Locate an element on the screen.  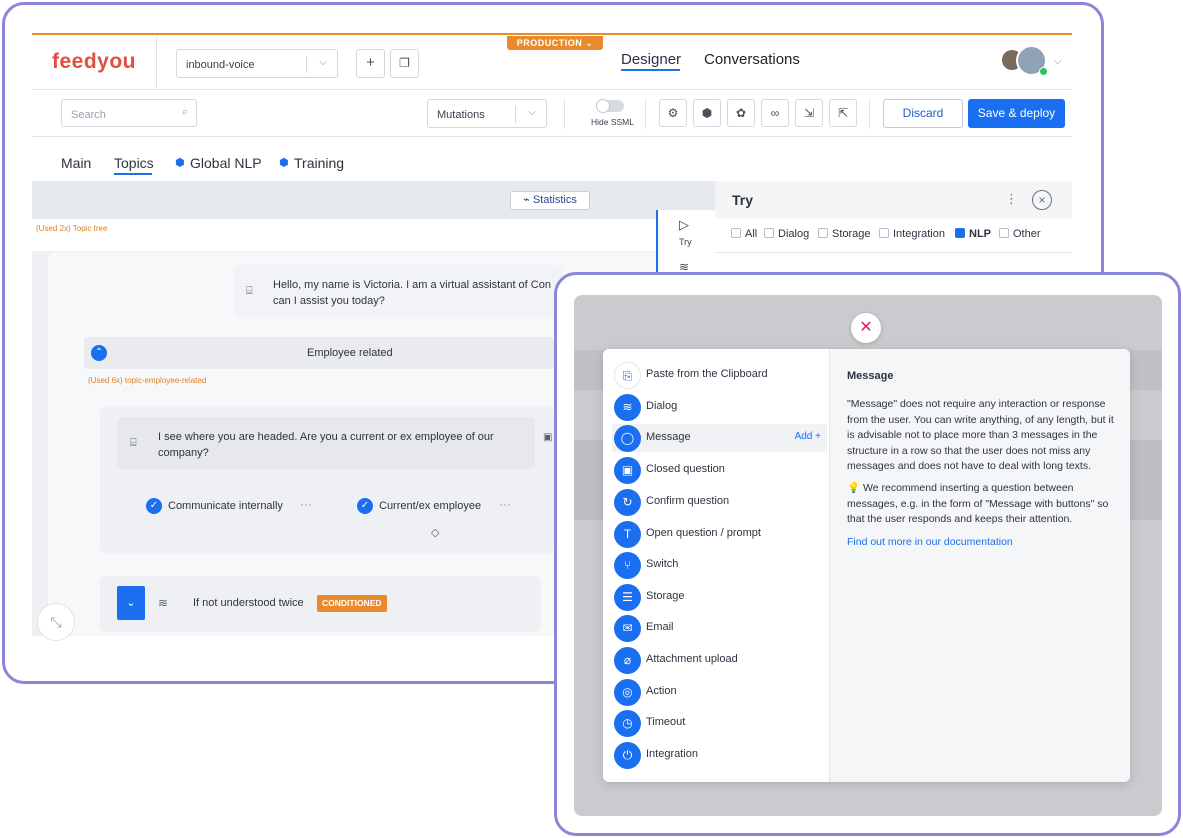
collapse-icon: ⌃ is located at coordinates (99, 353).